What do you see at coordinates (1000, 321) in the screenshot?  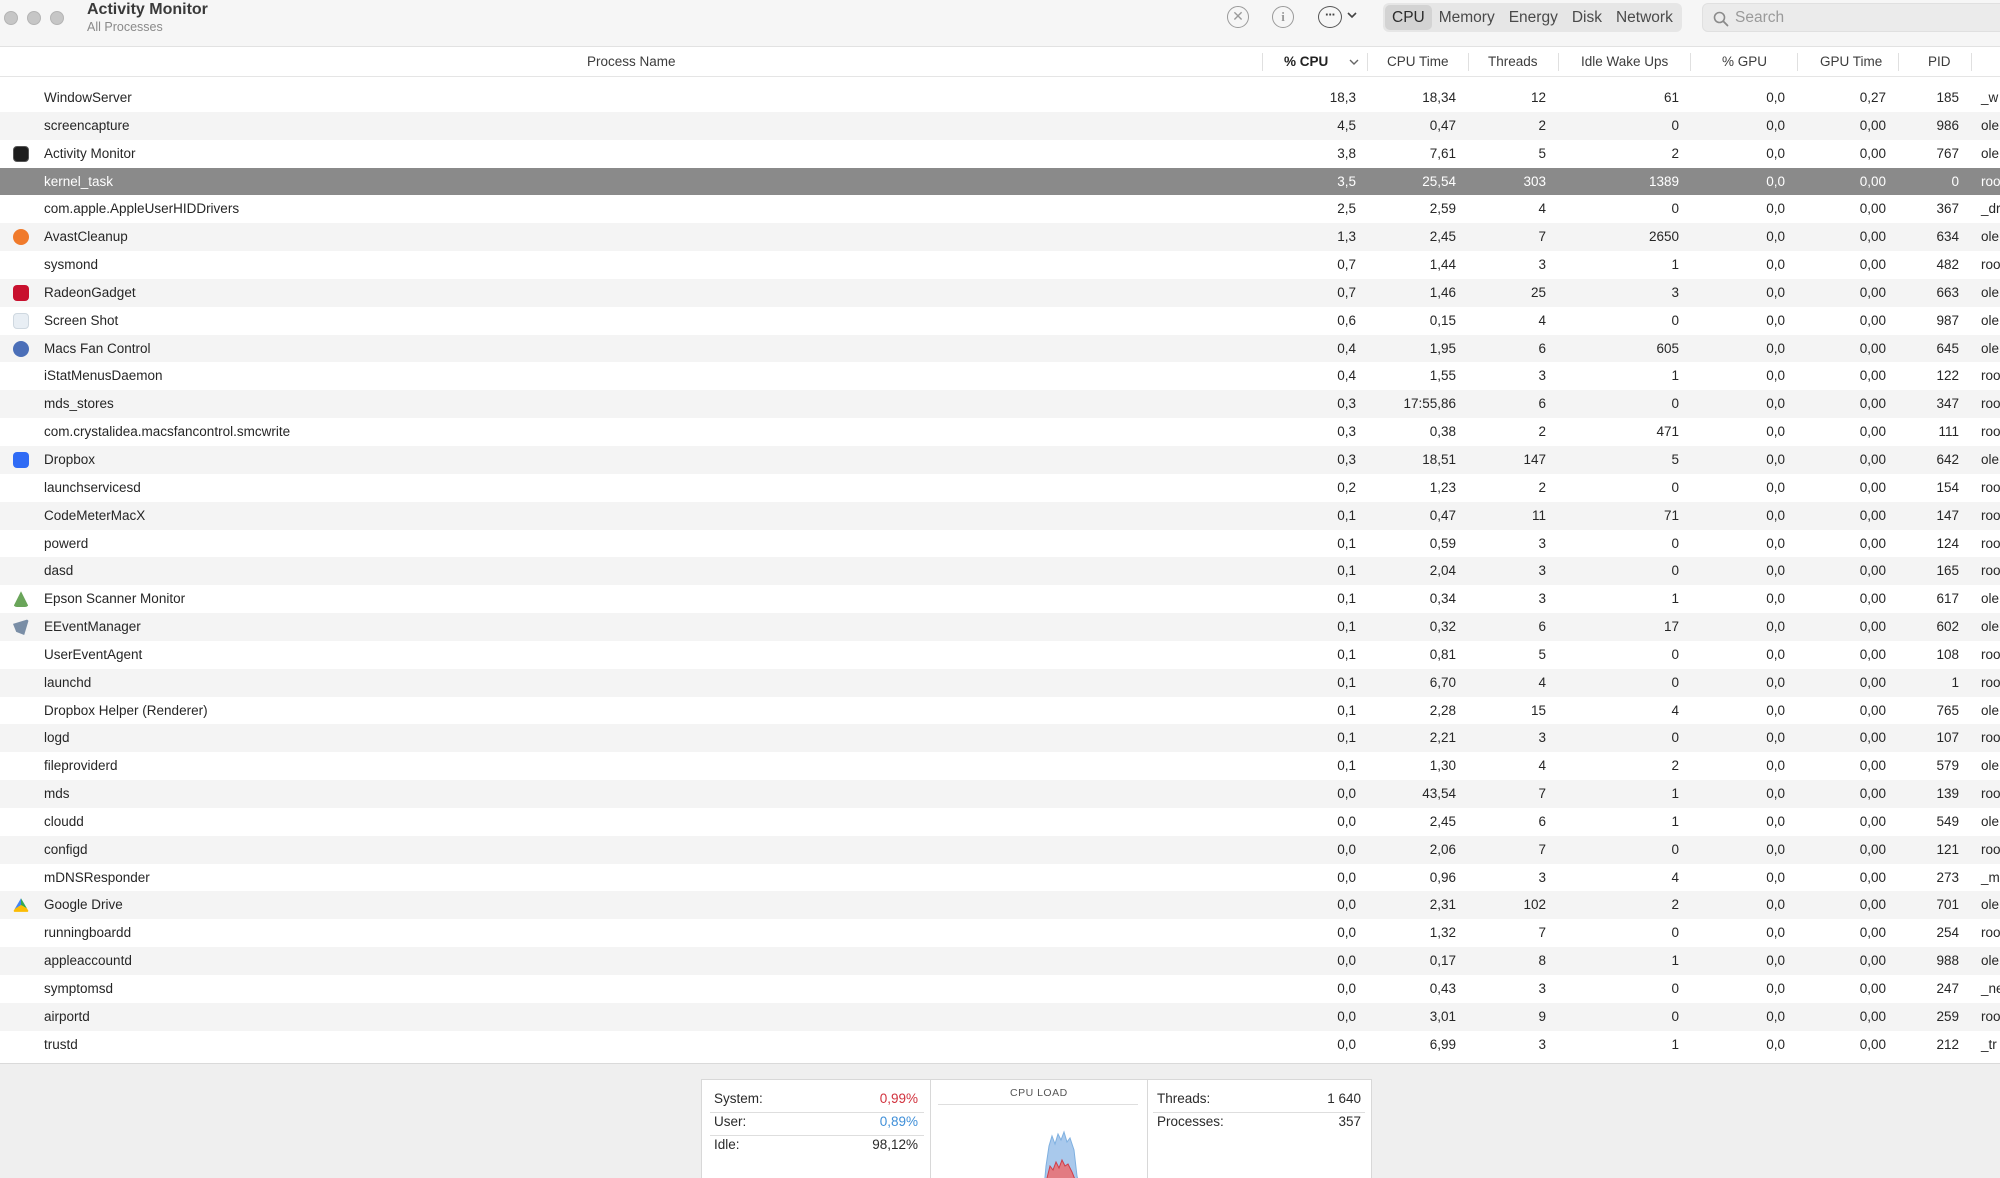 I see `process-row: Screen Shot 0,6 0,15 4 0 0,0 0,00 987 ole` at bounding box center [1000, 321].